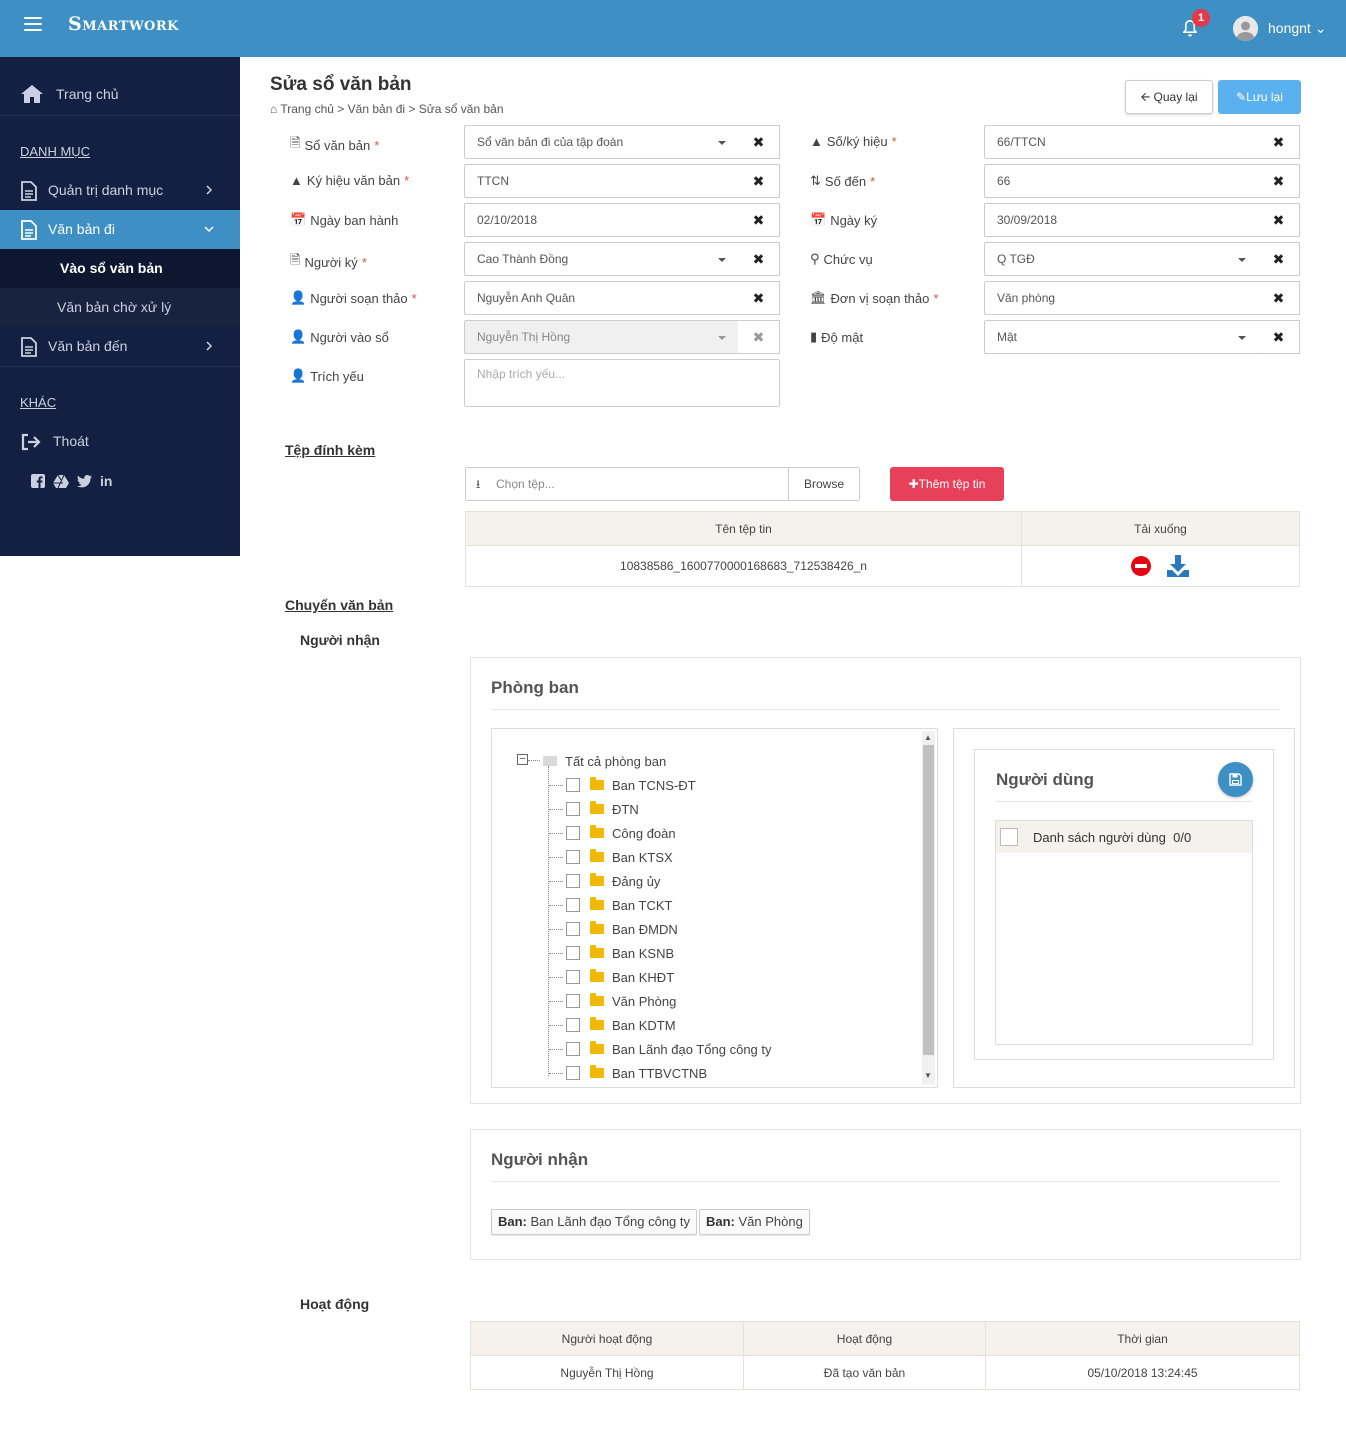  I want to click on scroll-down-icon: ▼, so click(928, 1075).